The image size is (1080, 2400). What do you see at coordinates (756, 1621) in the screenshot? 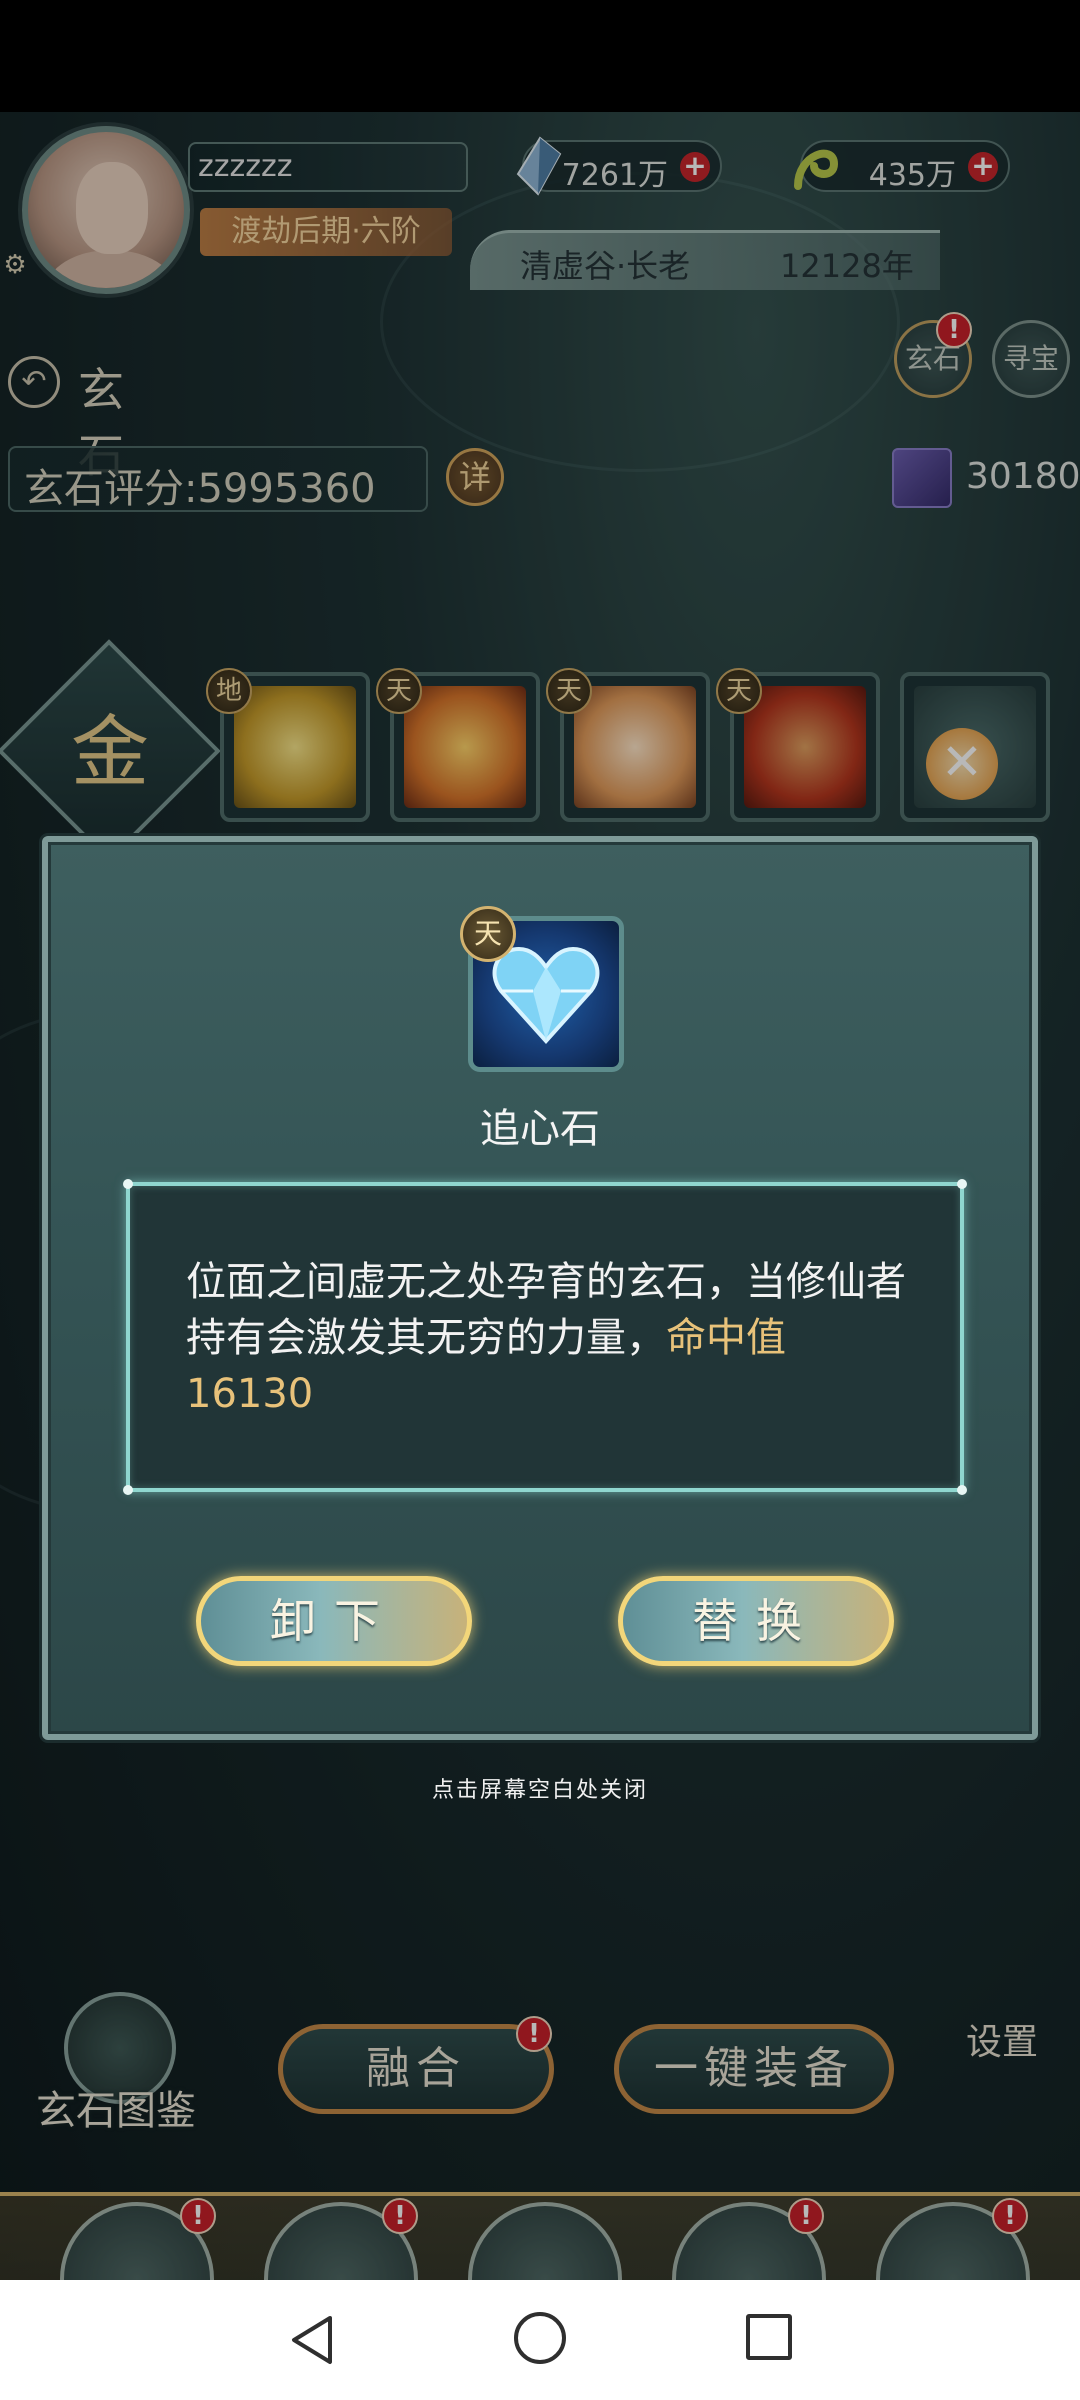
I see `replace-button: 替换` at bounding box center [756, 1621].